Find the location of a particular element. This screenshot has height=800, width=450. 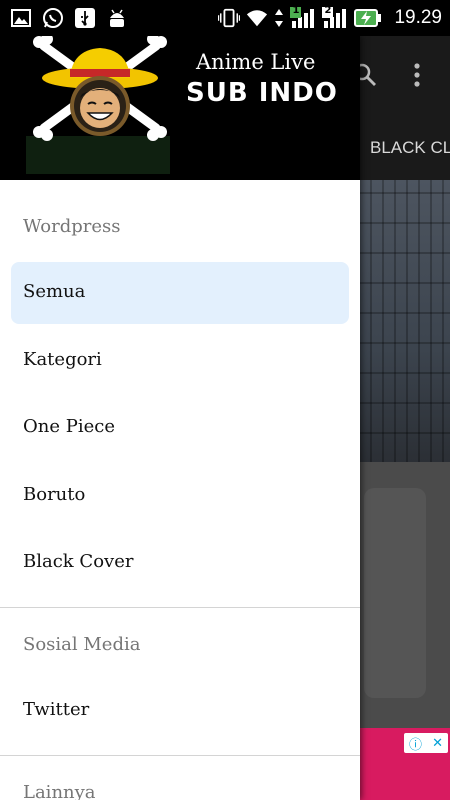

usb-icon is located at coordinates (85, 18).